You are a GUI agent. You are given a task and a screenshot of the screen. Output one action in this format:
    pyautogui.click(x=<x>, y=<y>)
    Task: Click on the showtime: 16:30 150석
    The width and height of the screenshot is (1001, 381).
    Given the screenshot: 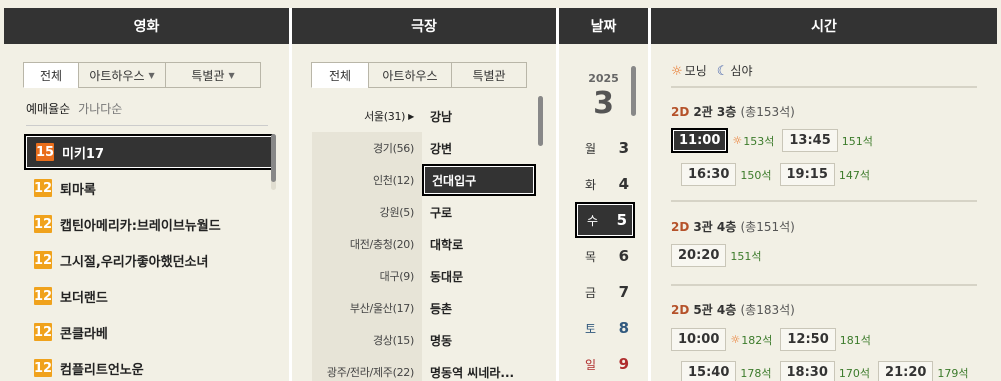 What is the action you would take?
    pyautogui.click(x=726, y=174)
    